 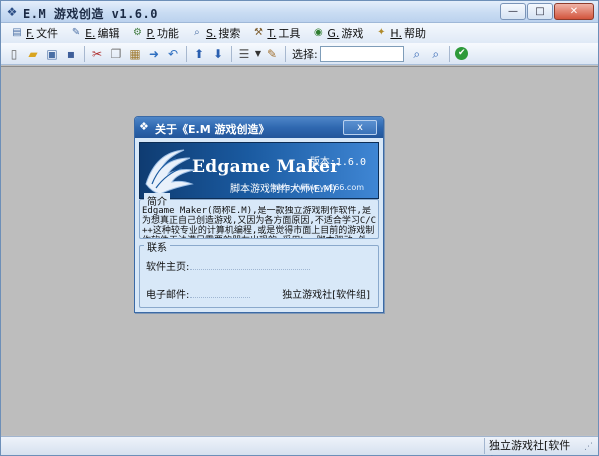 I want to click on menu-game: ◉ G. 游戏, so click(x=337, y=33).